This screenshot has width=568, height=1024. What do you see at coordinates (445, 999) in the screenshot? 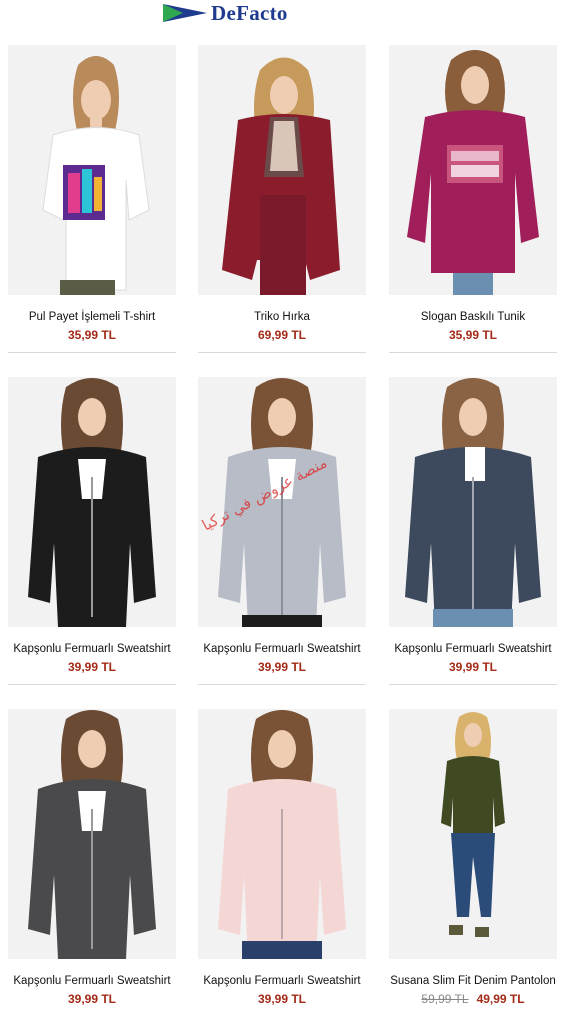
I see `product-old-price: 59,99 TL` at bounding box center [445, 999].